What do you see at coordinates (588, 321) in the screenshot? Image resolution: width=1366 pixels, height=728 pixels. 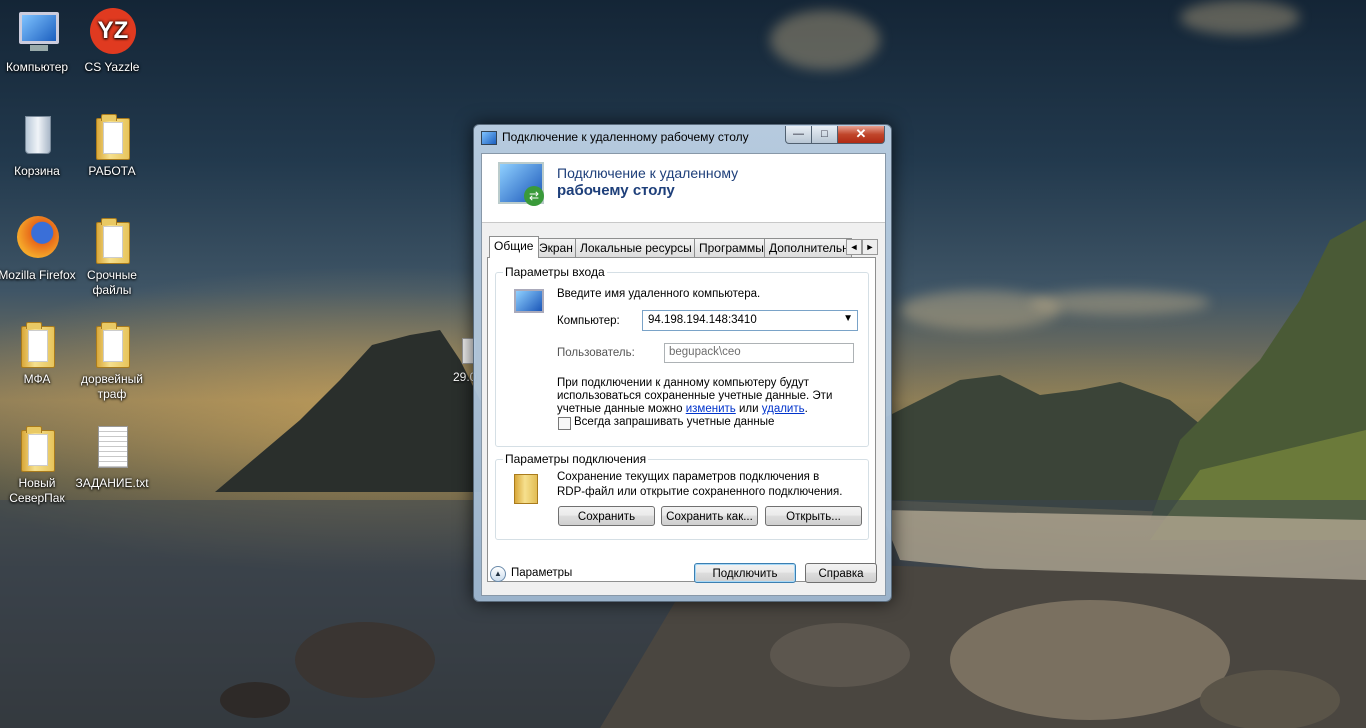 I see `computer-label: Компьютер:` at bounding box center [588, 321].